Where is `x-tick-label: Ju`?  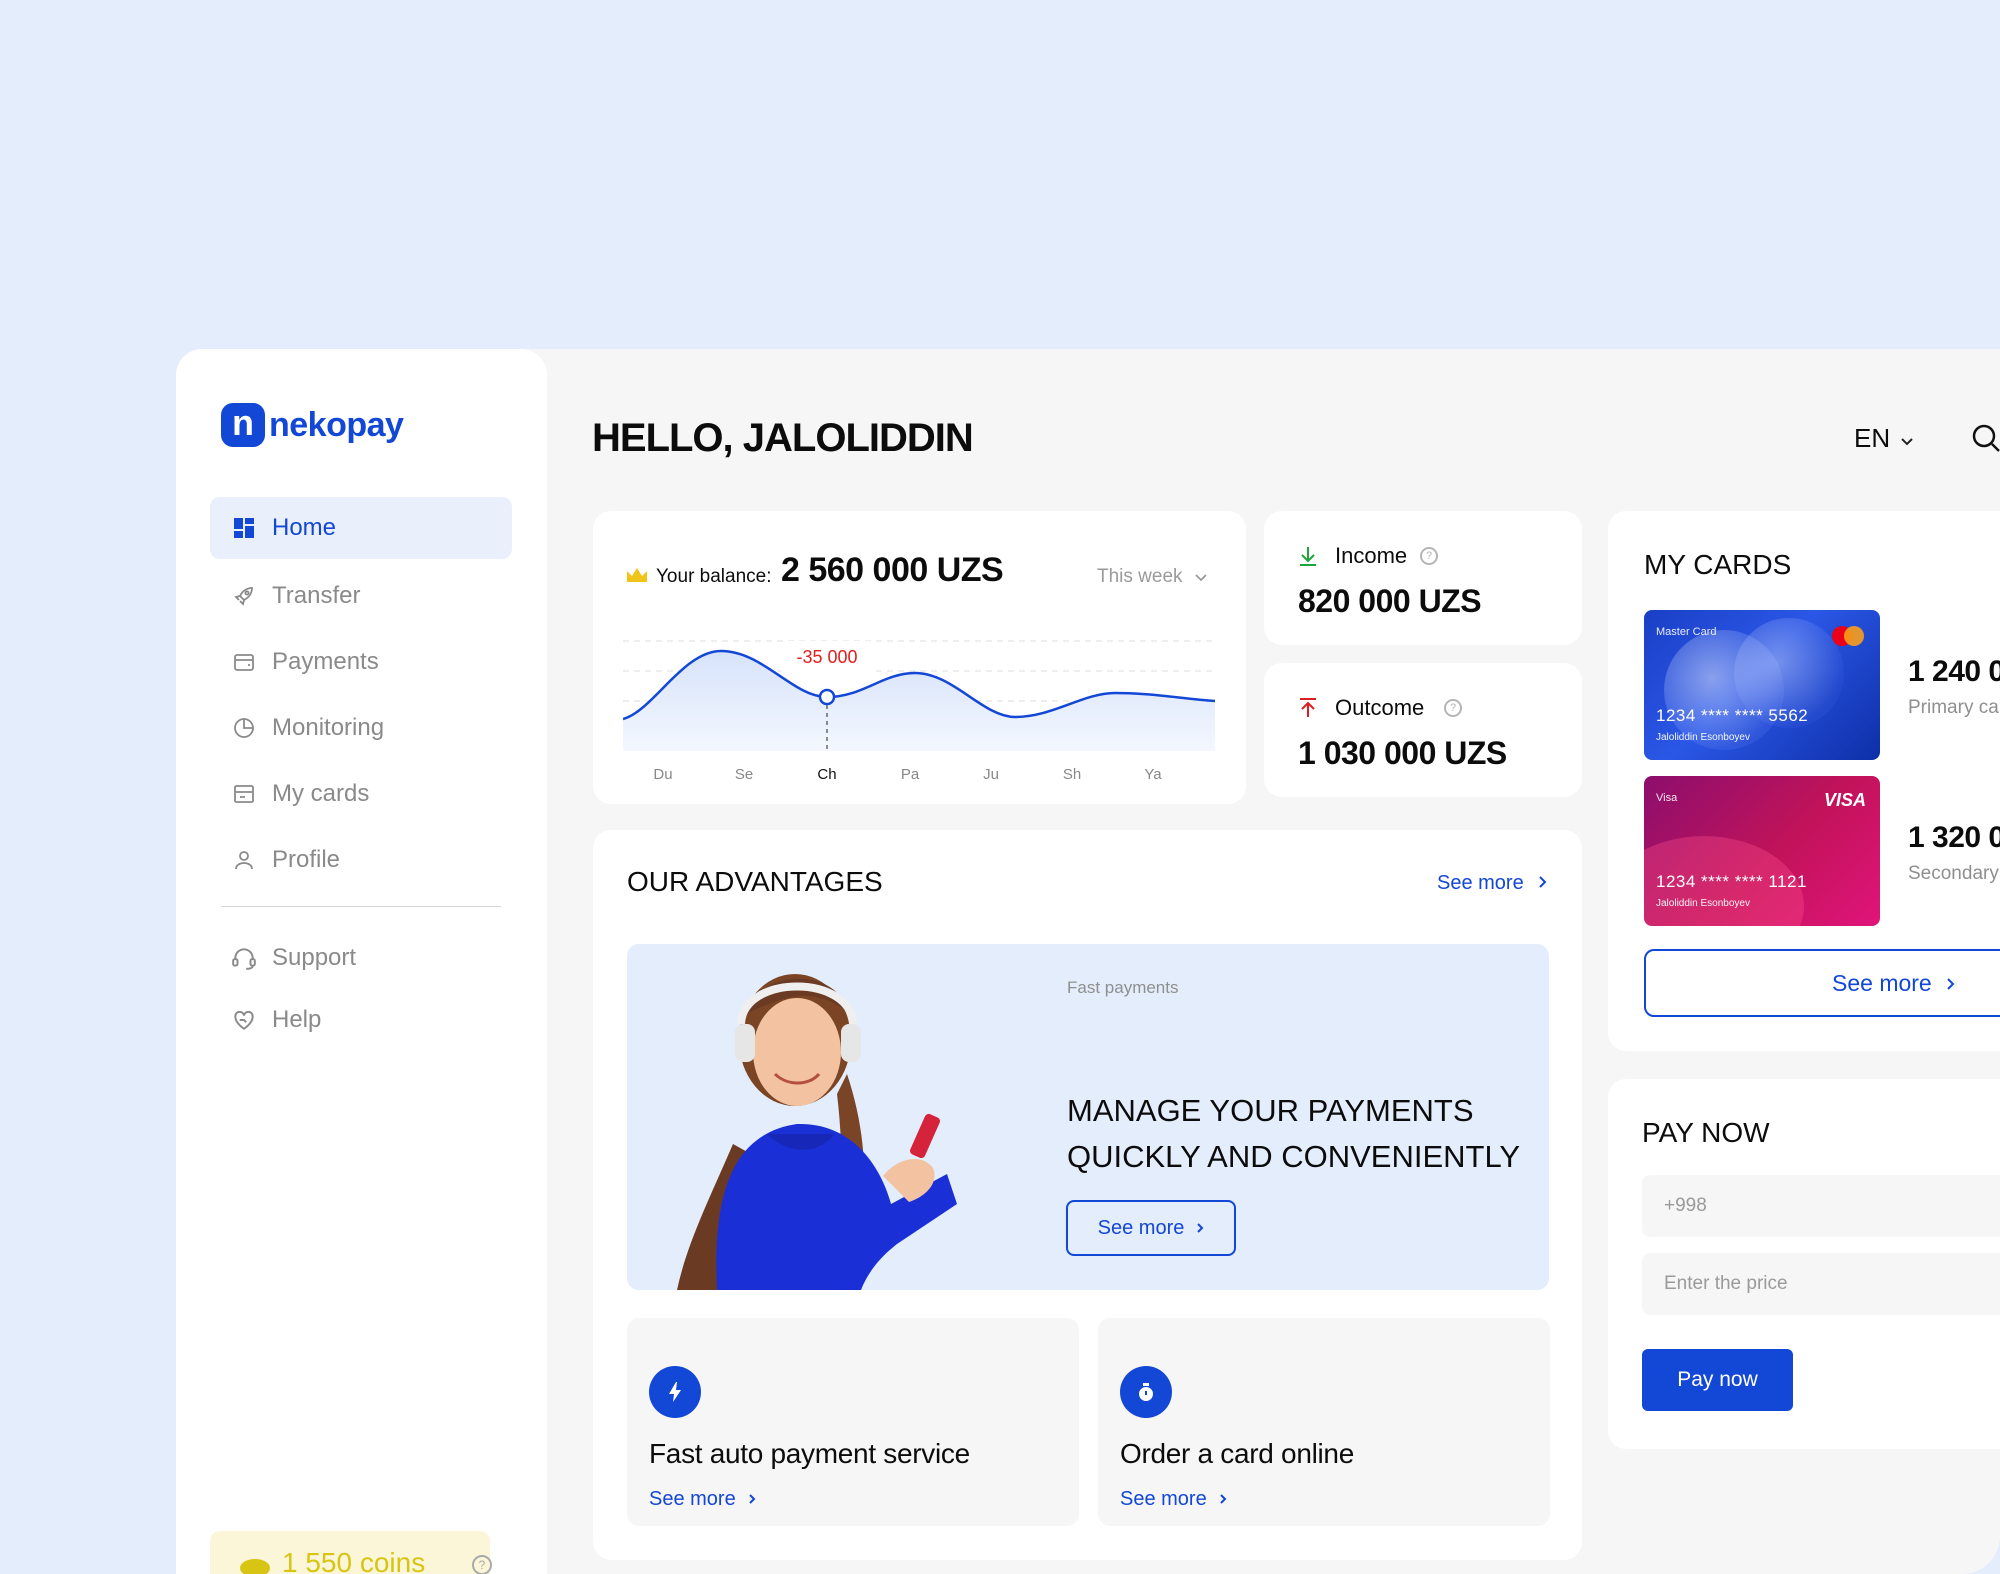 x-tick-label: Ju is located at coordinates (991, 774).